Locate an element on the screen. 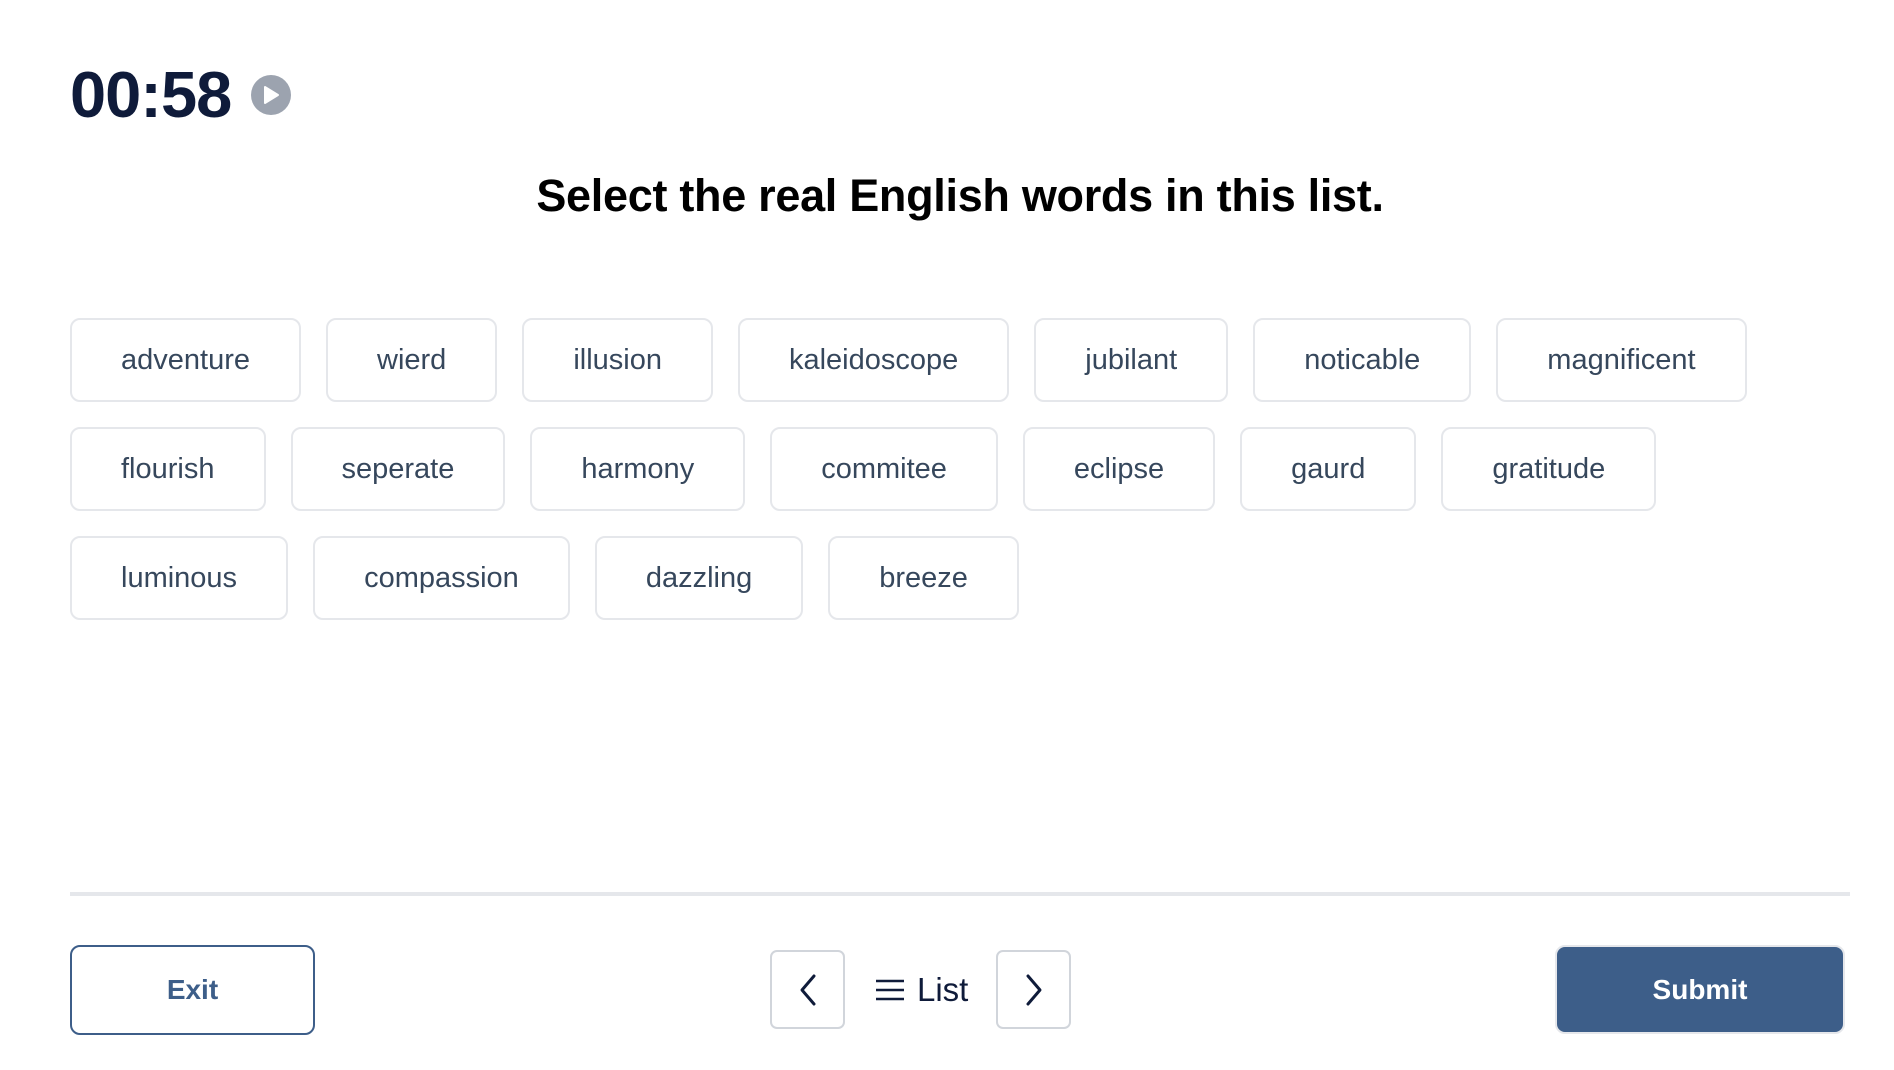 This screenshot has height=1070, width=1894. list-view-button: List is located at coordinates (921, 990).